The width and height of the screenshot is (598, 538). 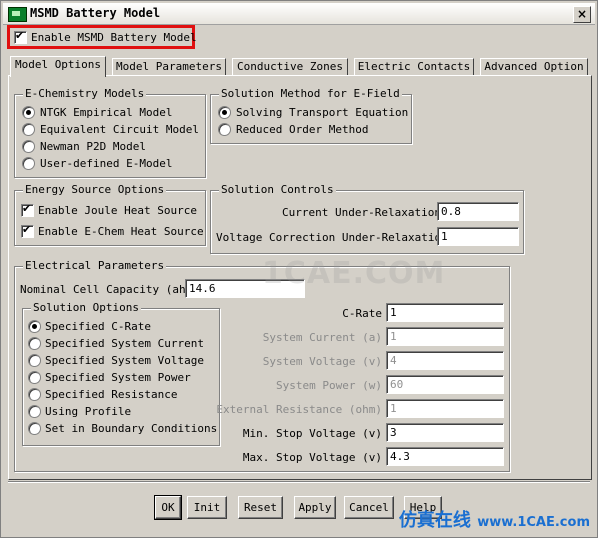 I want to click on tab-label: Advanced Option, so click(x=534, y=66).